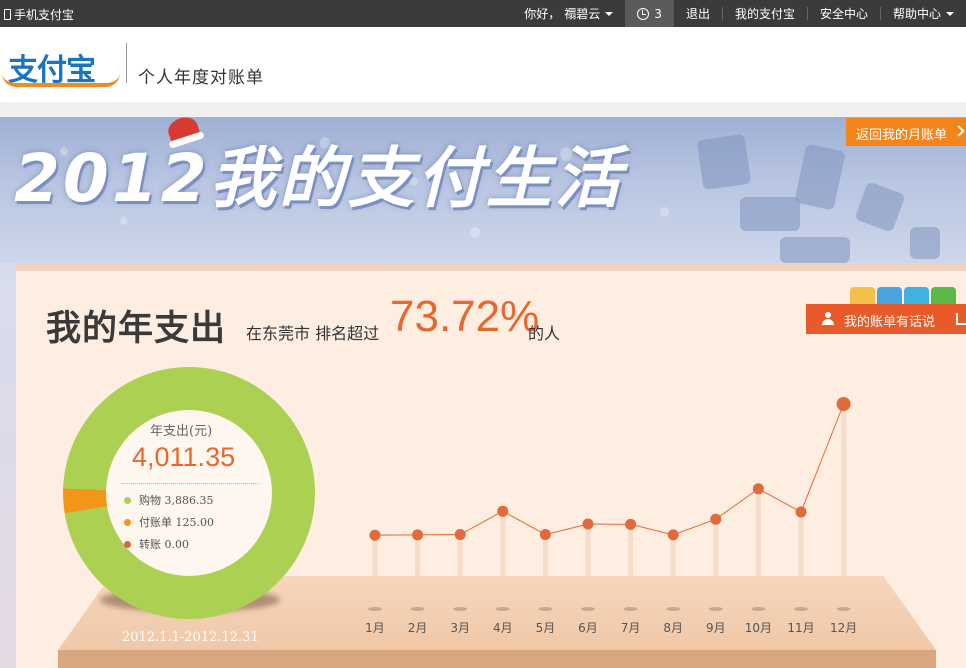 This screenshot has width=966, height=668. What do you see at coordinates (758, 628) in the screenshot?
I see `month-tick-label: 10月` at bounding box center [758, 628].